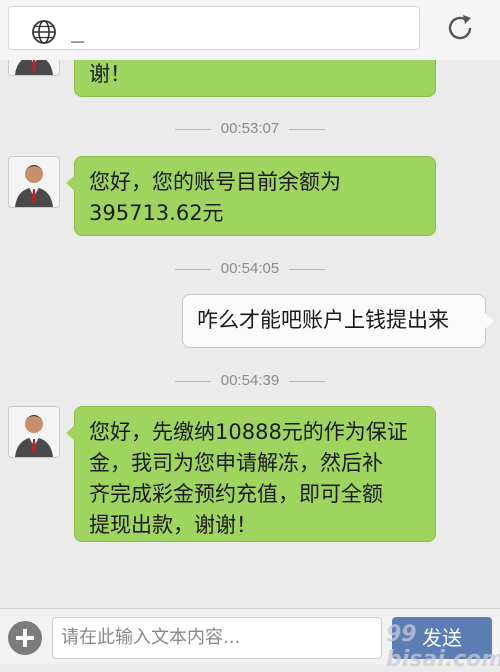  What do you see at coordinates (248, 432) in the screenshot?
I see `message-text: 您好，先缴纳10888元的作为保证` at bounding box center [248, 432].